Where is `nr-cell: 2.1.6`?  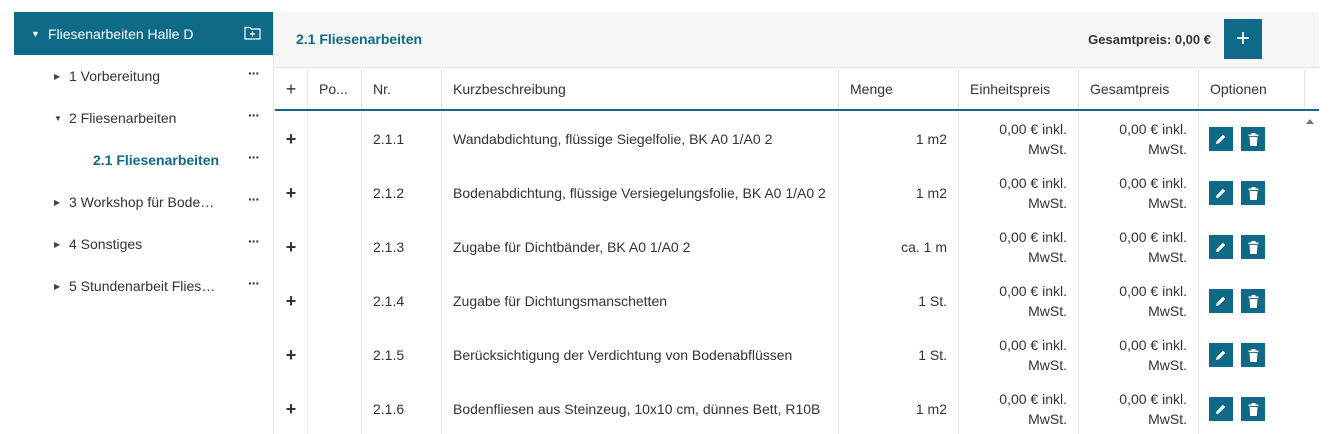 nr-cell: 2.1.6 is located at coordinates (402, 408).